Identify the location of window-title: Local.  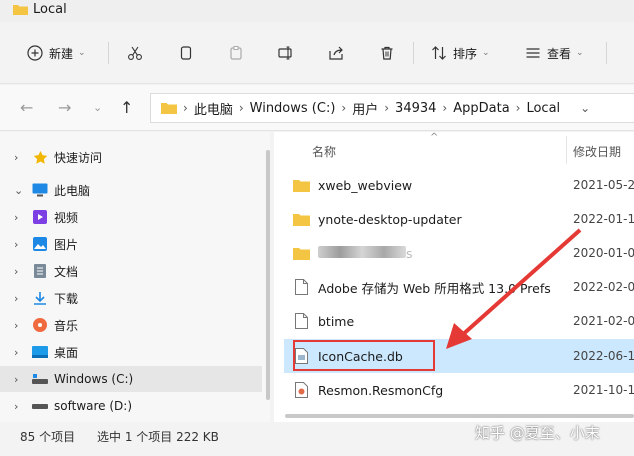
(50, 9).